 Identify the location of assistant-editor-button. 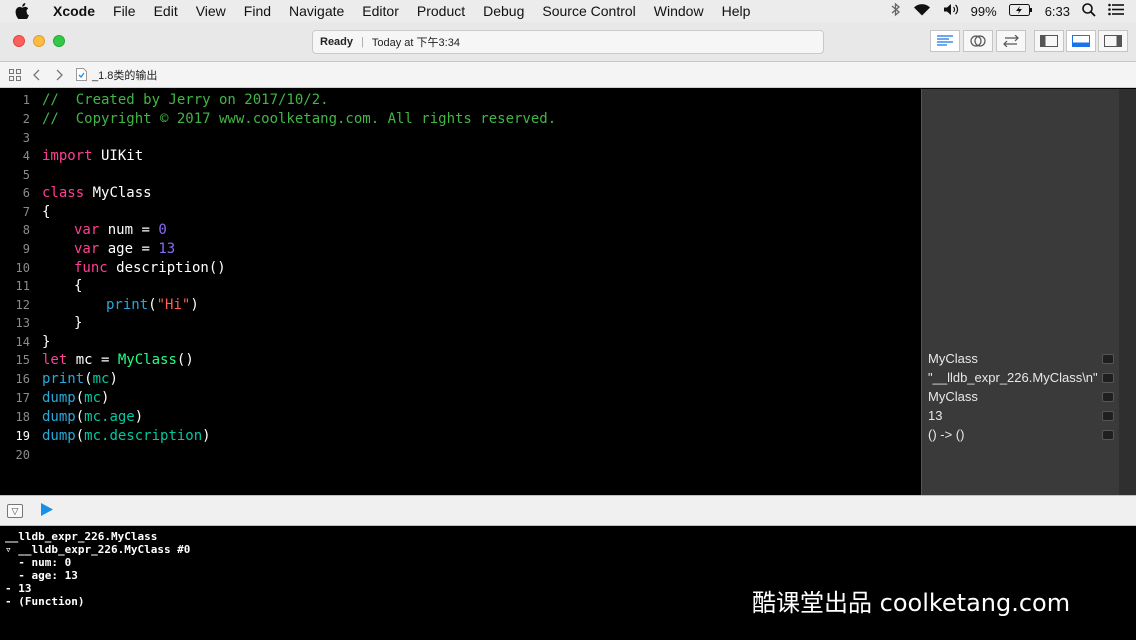
(978, 41).